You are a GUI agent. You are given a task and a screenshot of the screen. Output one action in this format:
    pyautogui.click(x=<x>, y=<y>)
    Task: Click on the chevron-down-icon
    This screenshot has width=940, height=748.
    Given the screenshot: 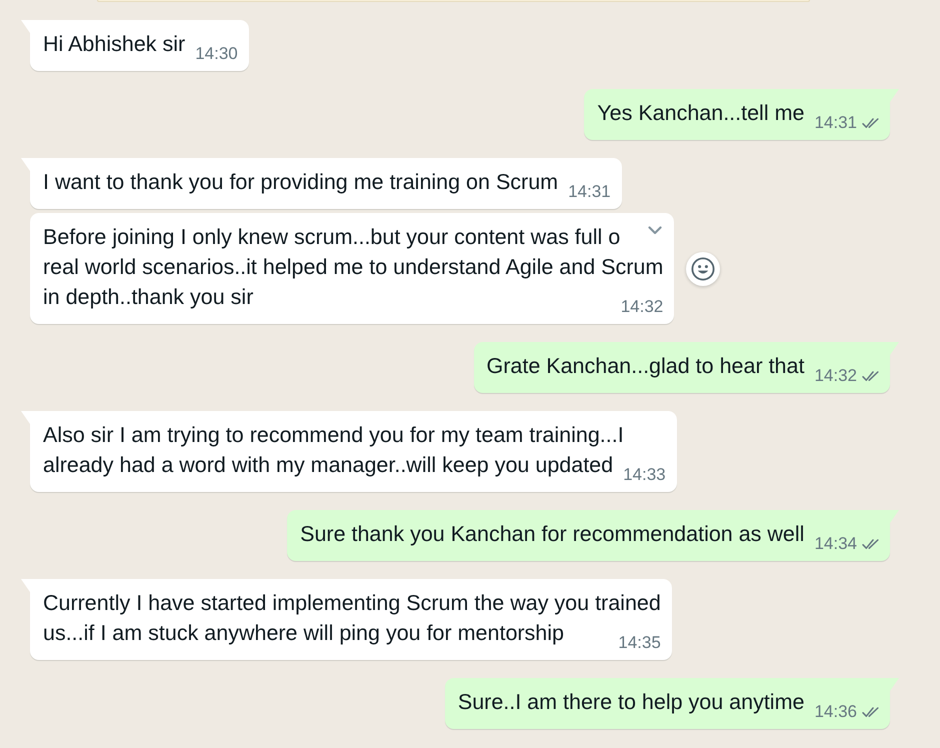 What is the action you would take?
    pyautogui.click(x=655, y=230)
    